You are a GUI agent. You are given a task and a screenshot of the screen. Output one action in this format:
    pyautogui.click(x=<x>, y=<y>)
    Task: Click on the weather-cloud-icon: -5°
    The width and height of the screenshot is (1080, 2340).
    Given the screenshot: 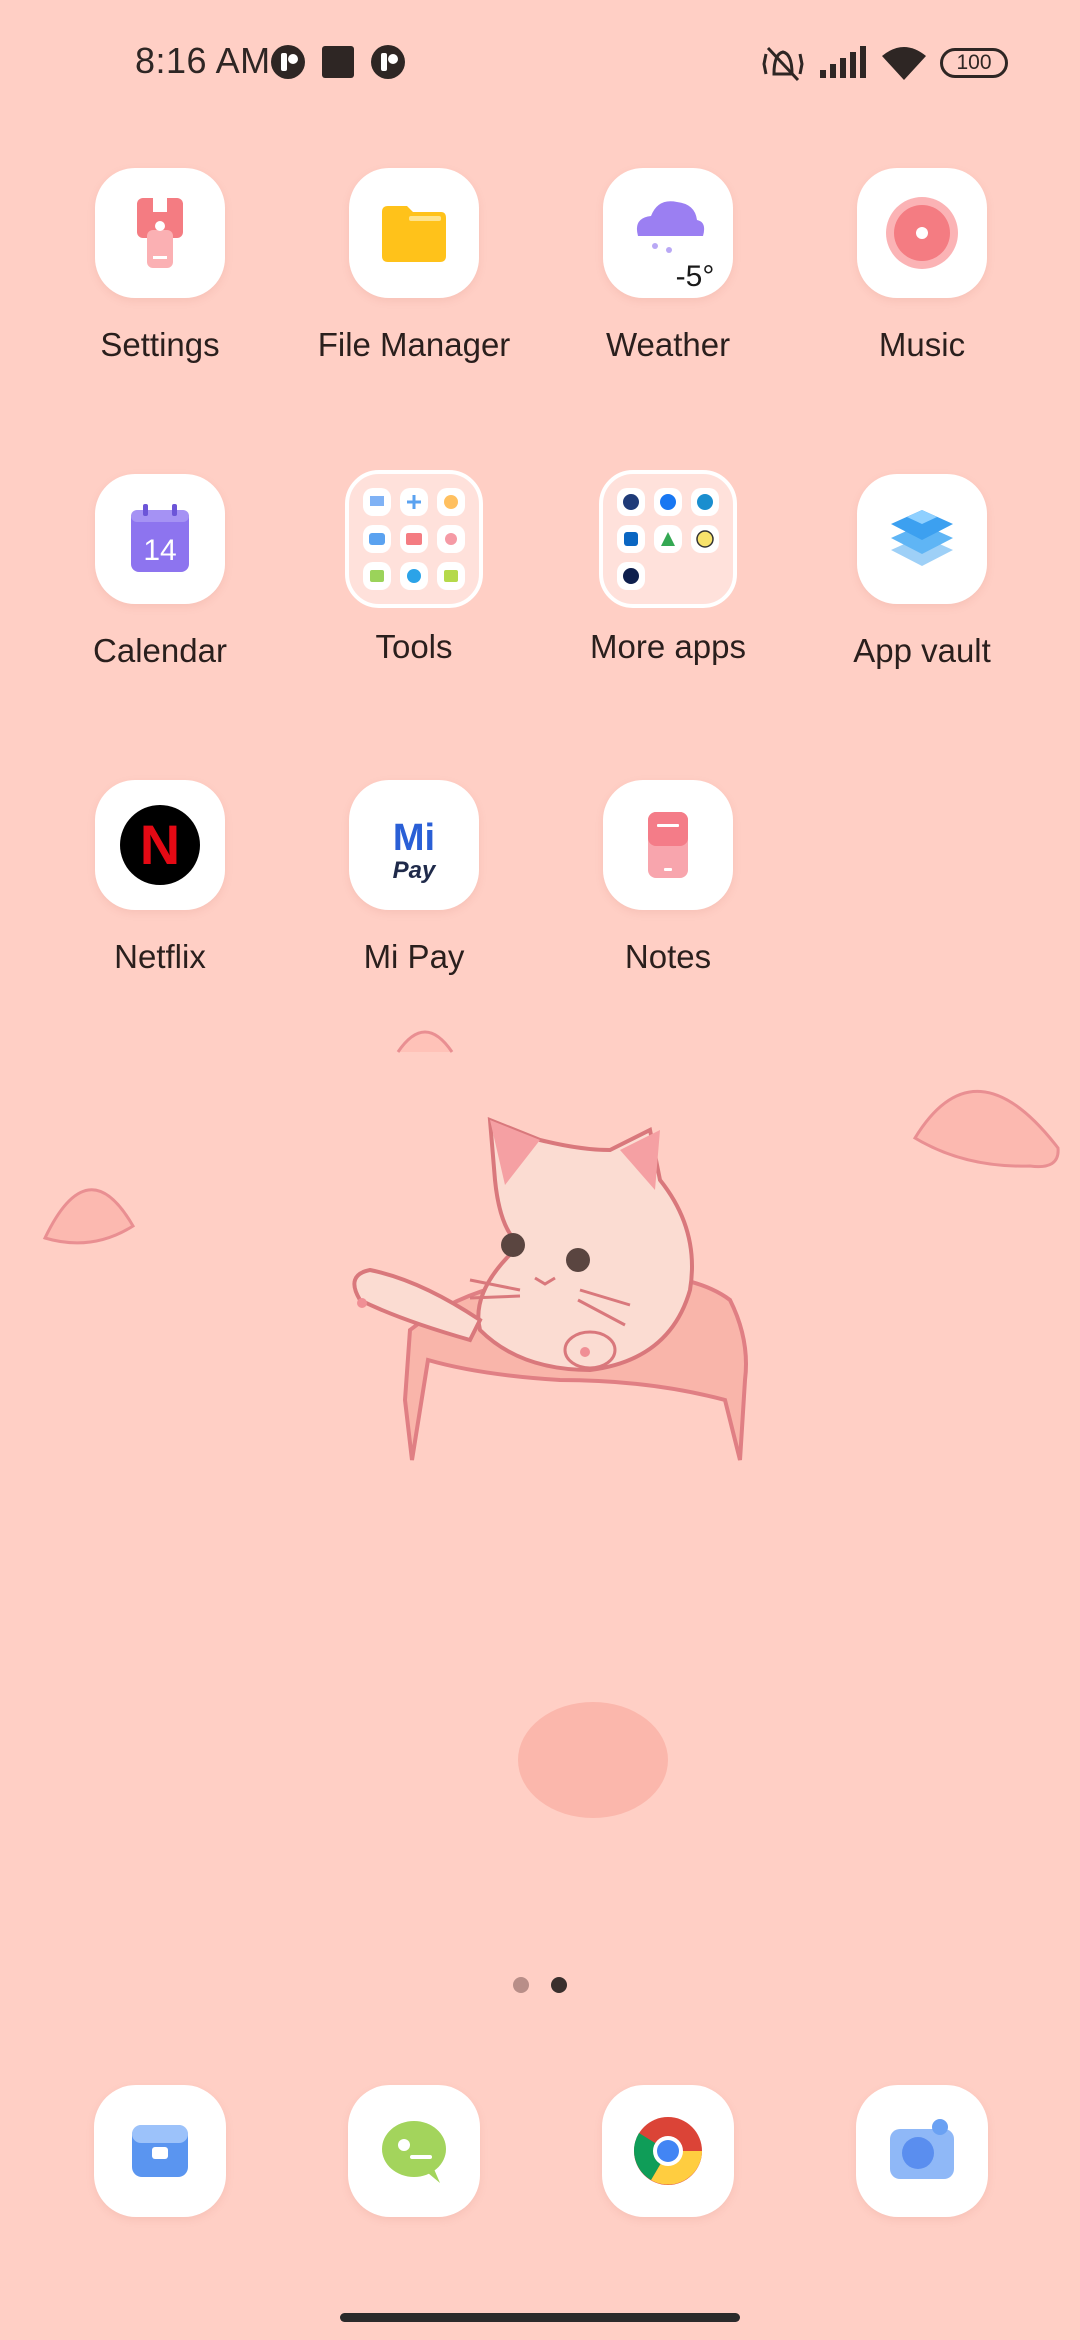 What is the action you would take?
    pyautogui.click(x=675, y=247)
    